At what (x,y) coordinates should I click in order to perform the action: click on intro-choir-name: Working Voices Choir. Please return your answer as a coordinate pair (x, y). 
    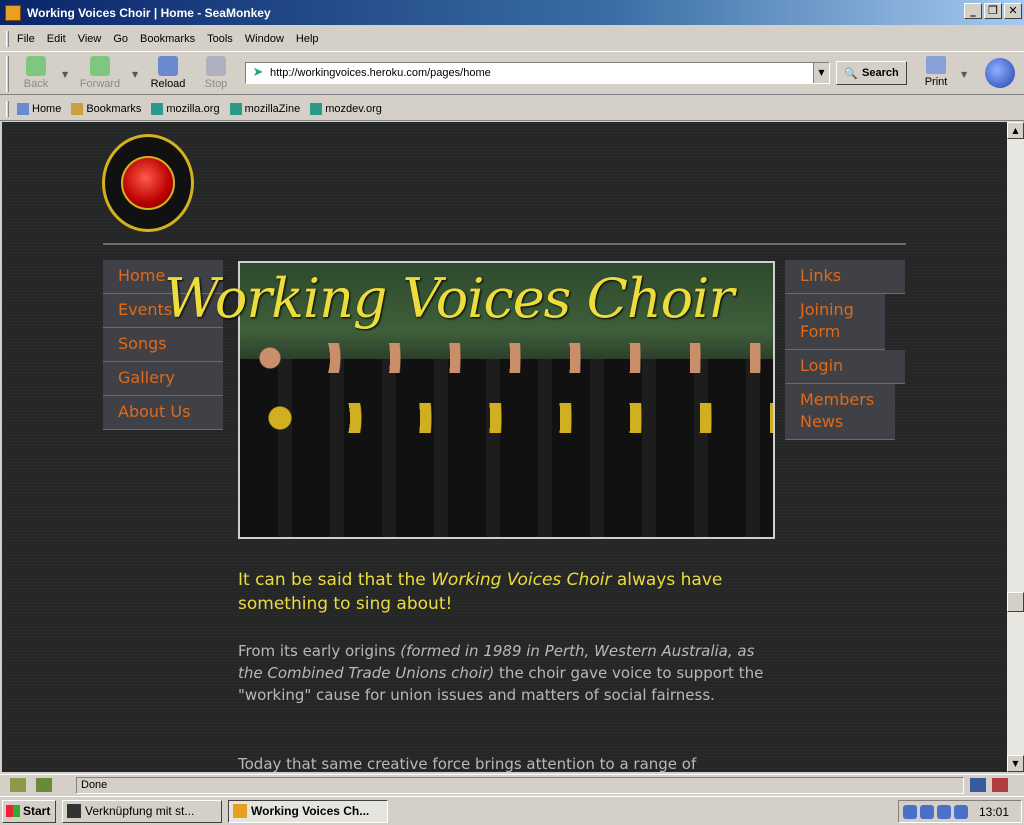
    Looking at the image, I should click on (521, 580).